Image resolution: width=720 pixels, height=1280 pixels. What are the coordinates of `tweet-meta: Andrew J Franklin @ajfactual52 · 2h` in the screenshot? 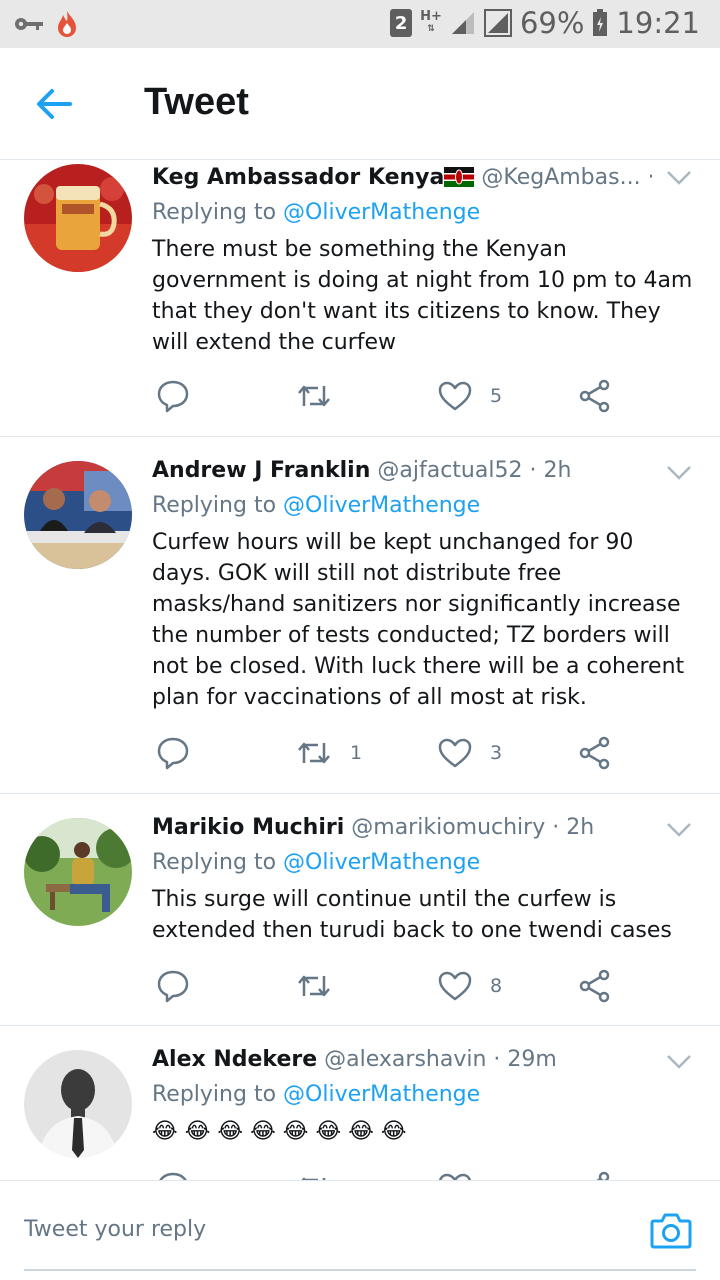 It's located at (402, 471).